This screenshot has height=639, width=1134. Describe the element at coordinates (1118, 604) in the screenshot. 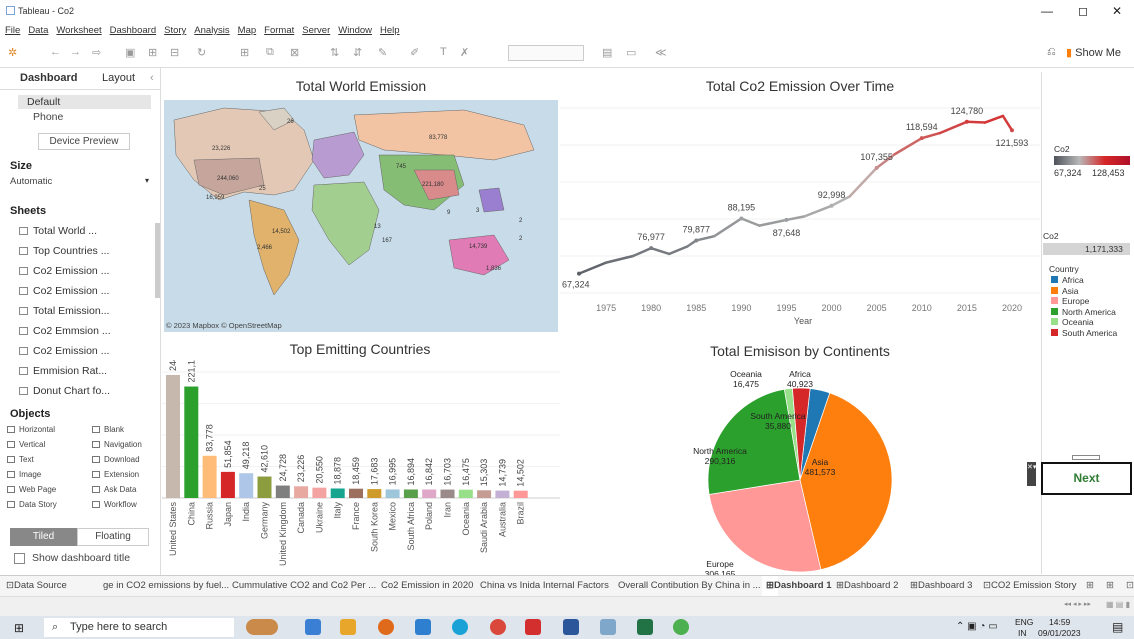

I see `view-mode-icon: ▦ ▤ ▮` at that location.